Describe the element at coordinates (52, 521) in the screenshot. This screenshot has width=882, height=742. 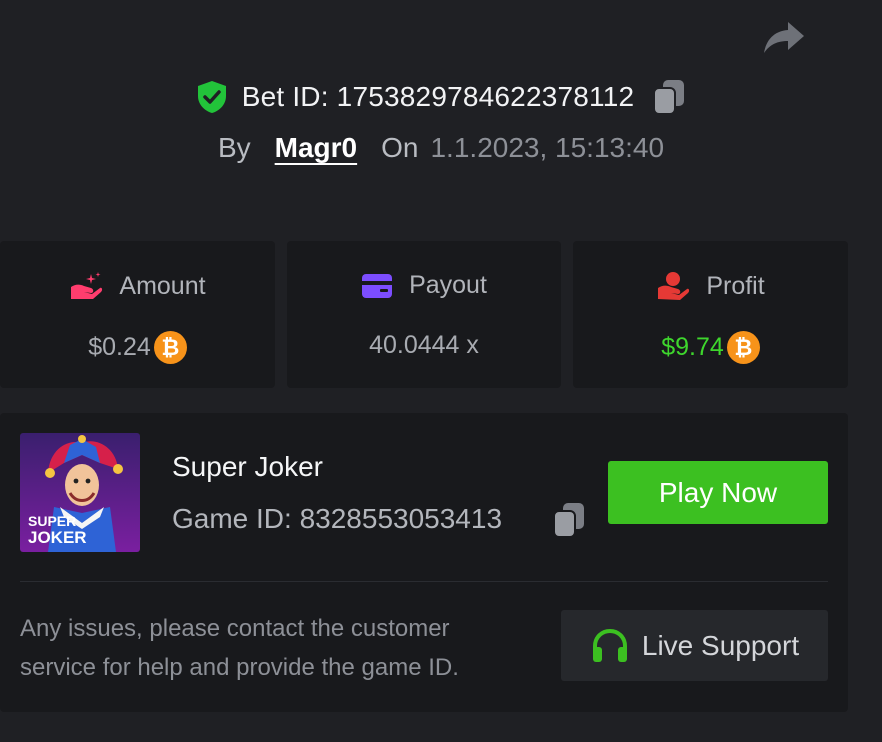
I see `thumb-text-super: SUPER` at that location.